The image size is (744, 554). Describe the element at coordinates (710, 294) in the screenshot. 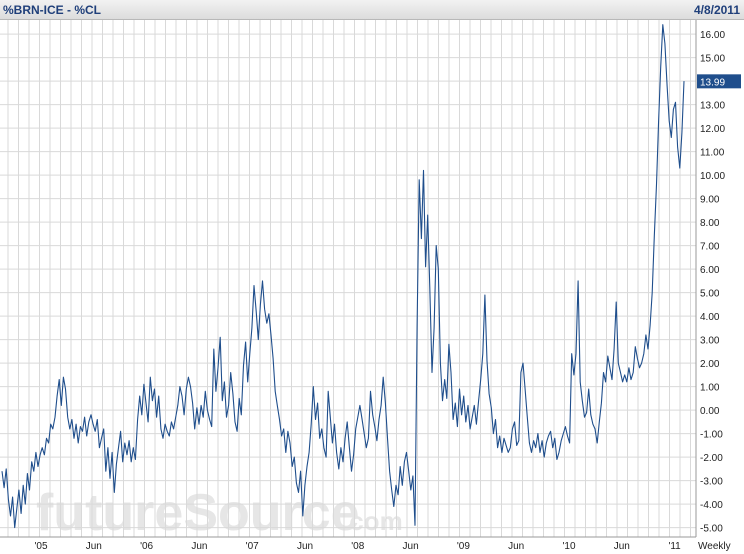

I see `y-tick-label: 5.00` at that location.